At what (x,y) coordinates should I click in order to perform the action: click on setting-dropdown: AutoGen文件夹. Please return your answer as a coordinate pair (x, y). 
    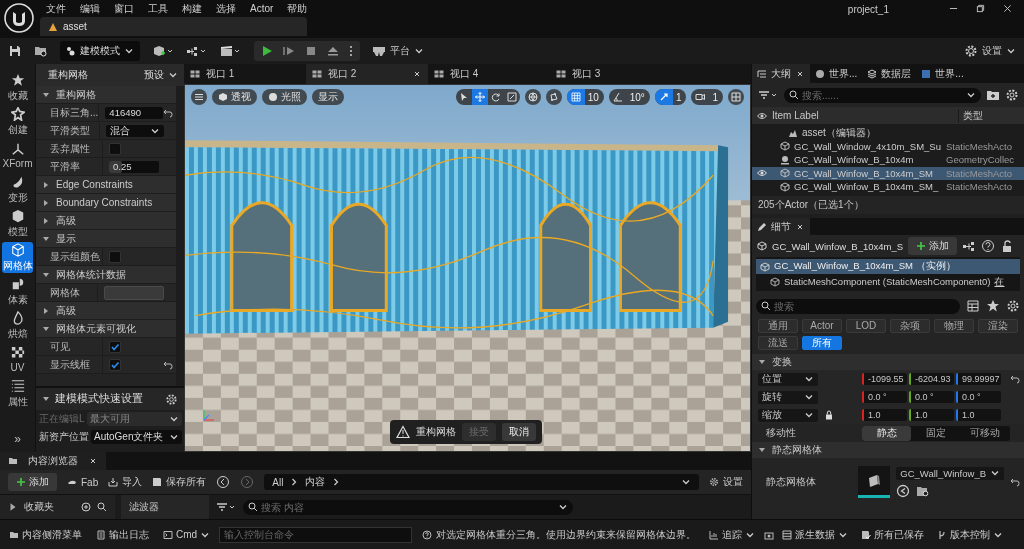
    Looking at the image, I should click on (136, 437).